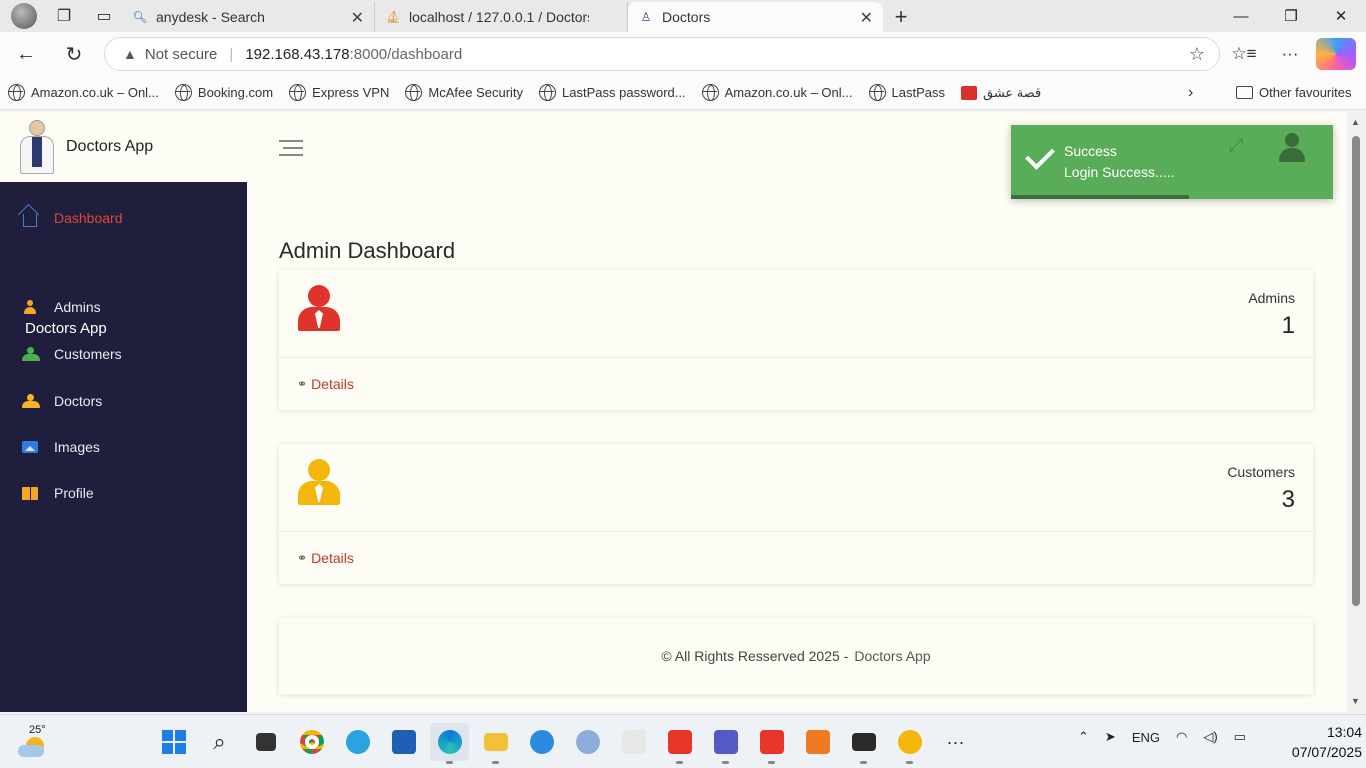  Describe the element at coordinates (1083, 737) in the screenshot. I see `chevron-up-icon: ⌃` at that location.